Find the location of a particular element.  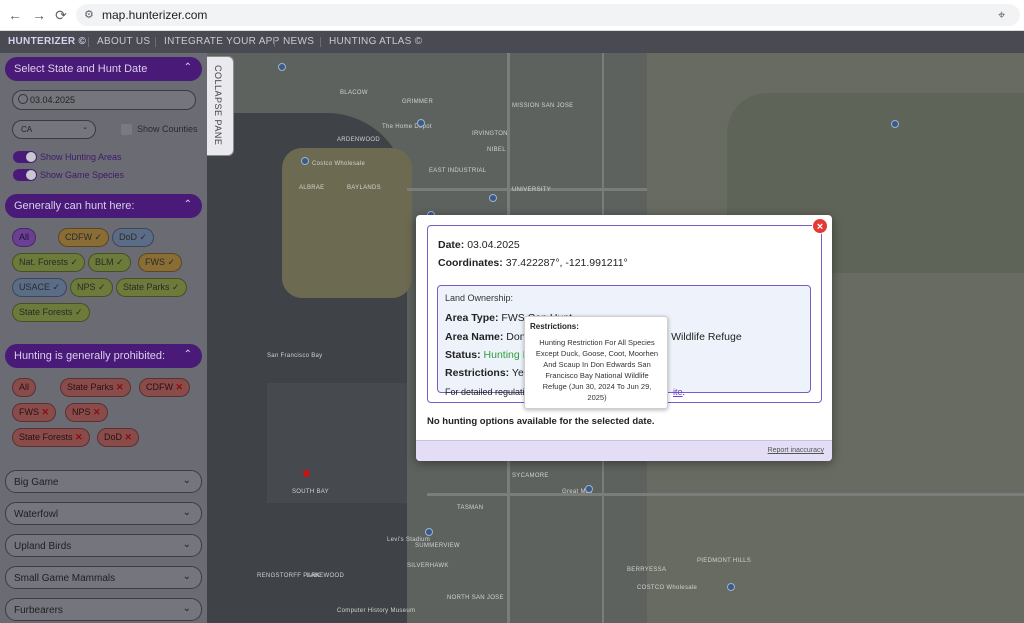

nav-news: NEWS is located at coordinates (298, 41).